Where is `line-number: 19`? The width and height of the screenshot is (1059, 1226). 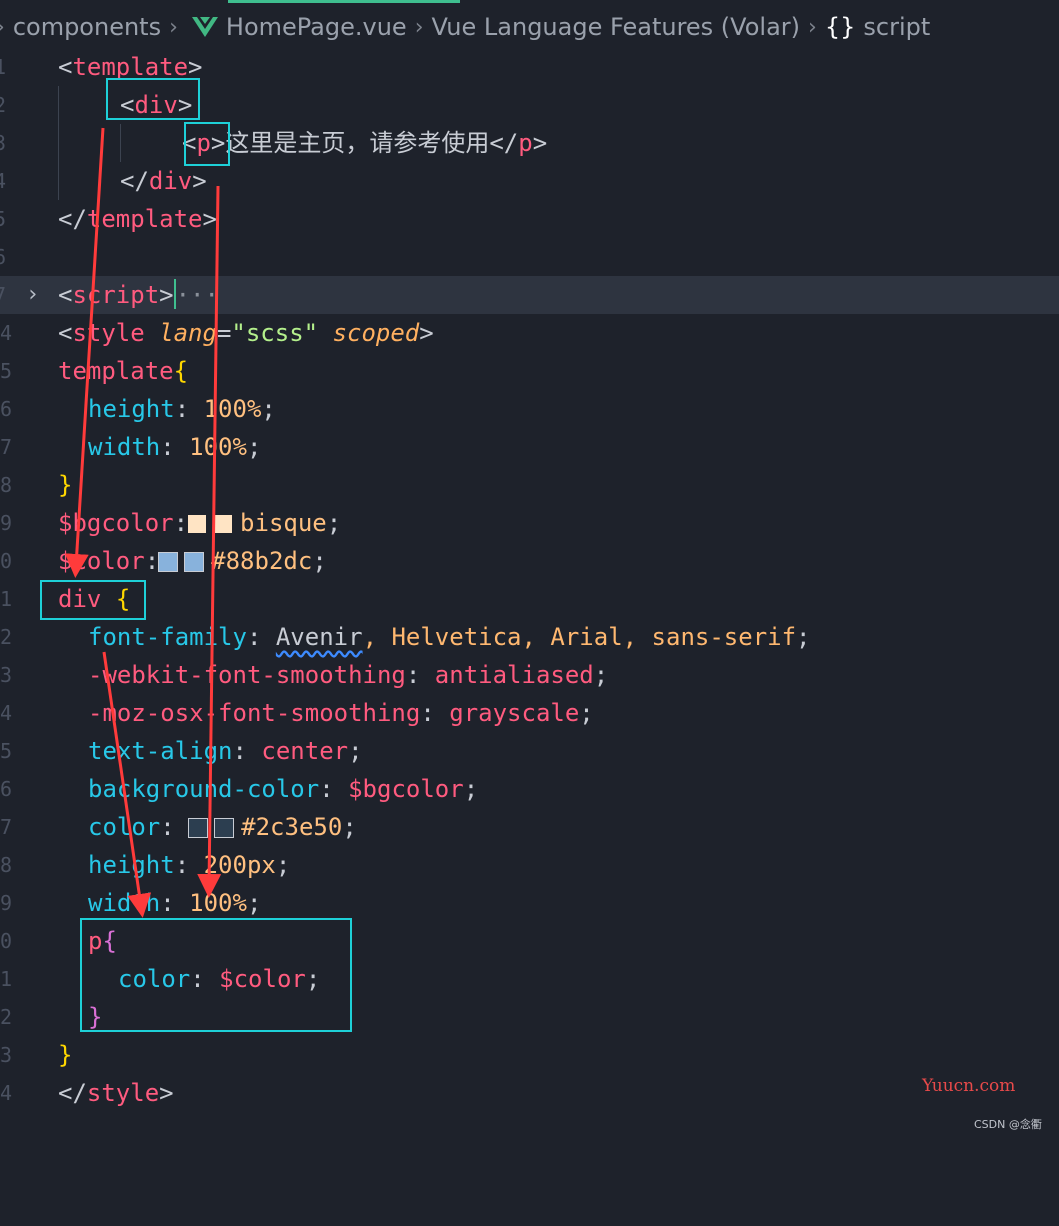 line-number: 19 is located at coordinates (6, 523).